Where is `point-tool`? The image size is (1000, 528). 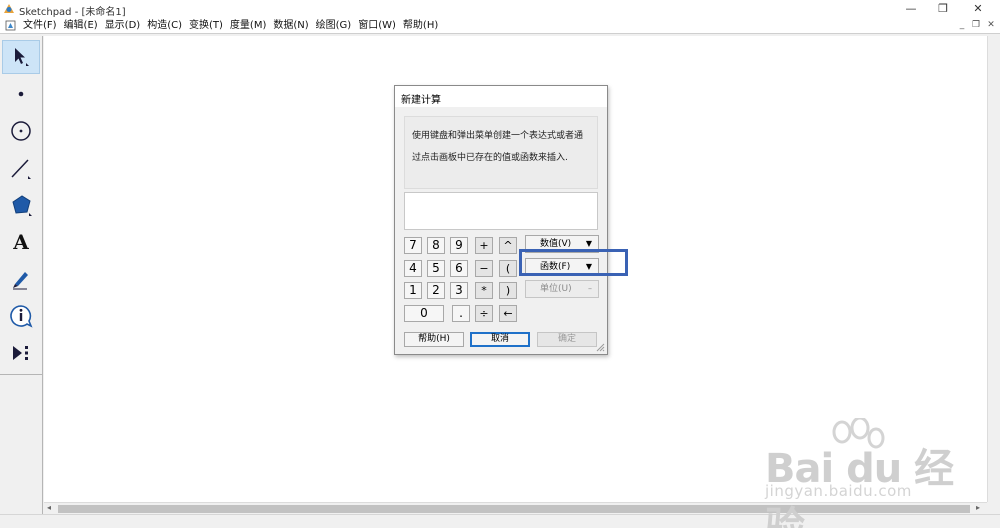
point-tool is located at coordinates (21, 94).